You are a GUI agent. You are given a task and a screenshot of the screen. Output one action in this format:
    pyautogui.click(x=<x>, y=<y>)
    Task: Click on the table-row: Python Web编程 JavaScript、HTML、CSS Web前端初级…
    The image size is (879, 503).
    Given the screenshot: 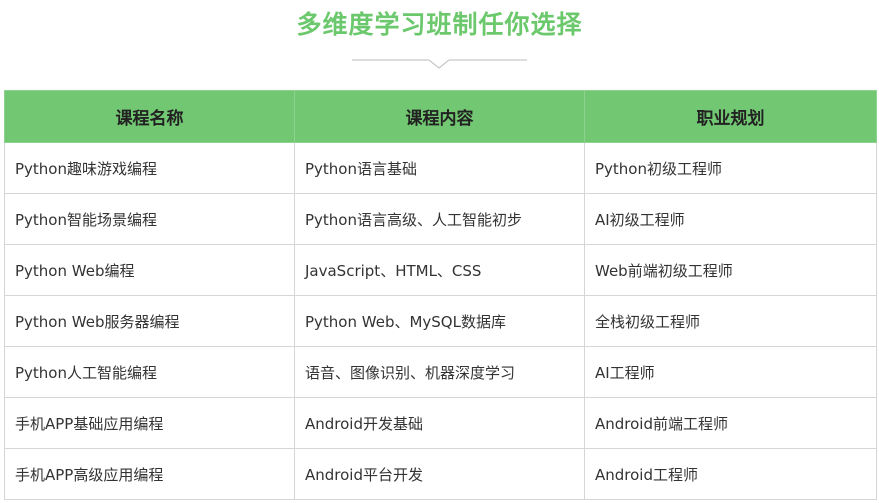 What is the action you would take?
    pyautogui.click(x=440, y=270)
    